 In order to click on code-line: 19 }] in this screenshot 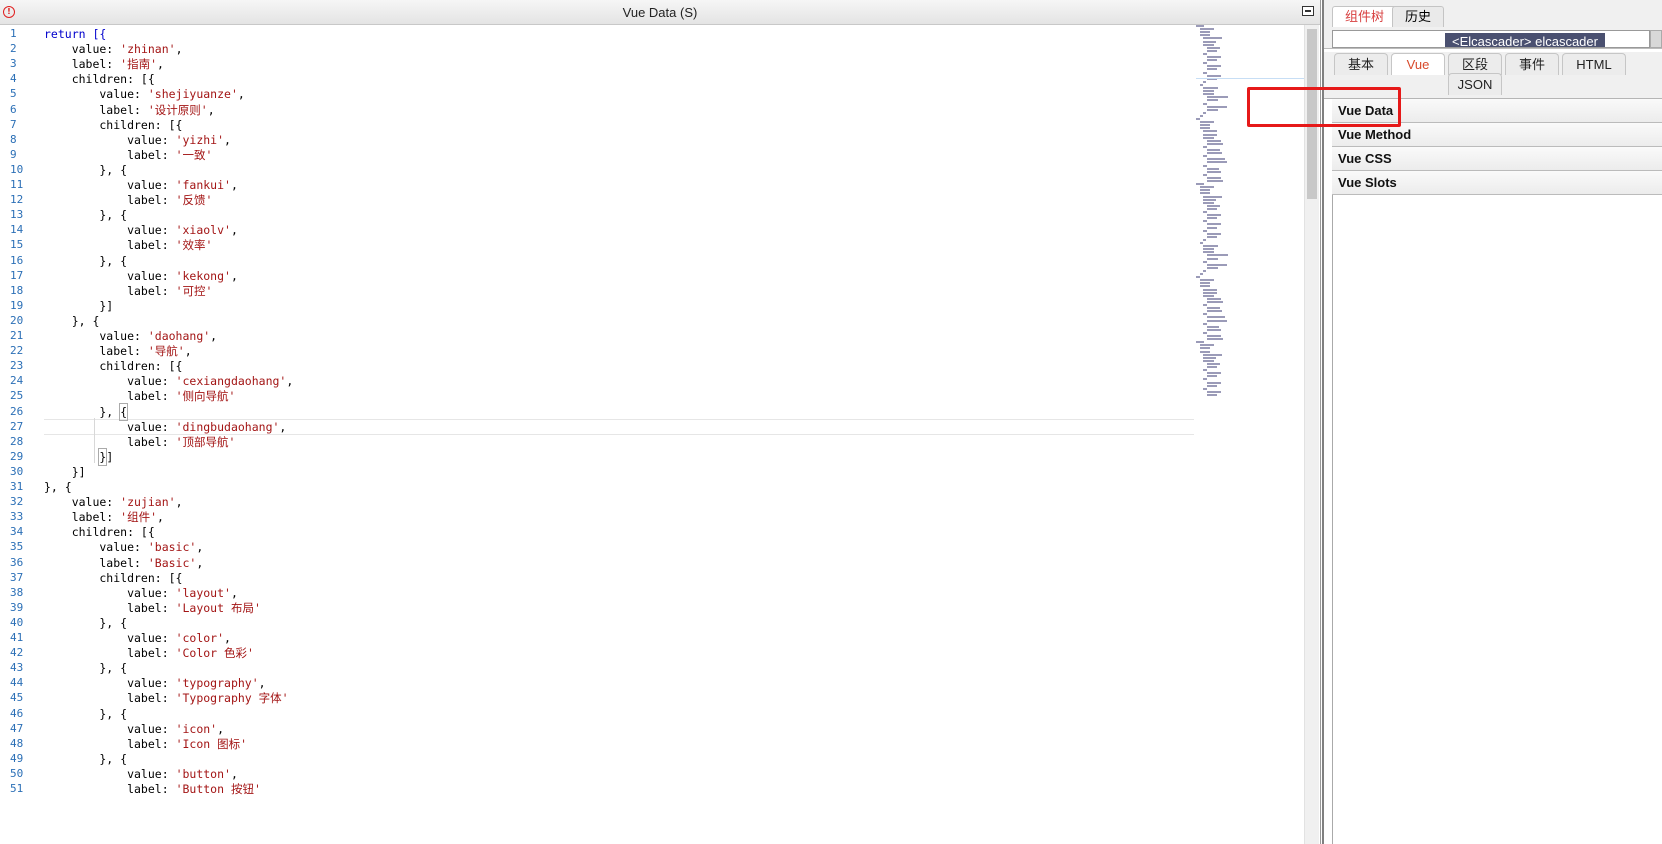, I will do `click(595, 306)`.